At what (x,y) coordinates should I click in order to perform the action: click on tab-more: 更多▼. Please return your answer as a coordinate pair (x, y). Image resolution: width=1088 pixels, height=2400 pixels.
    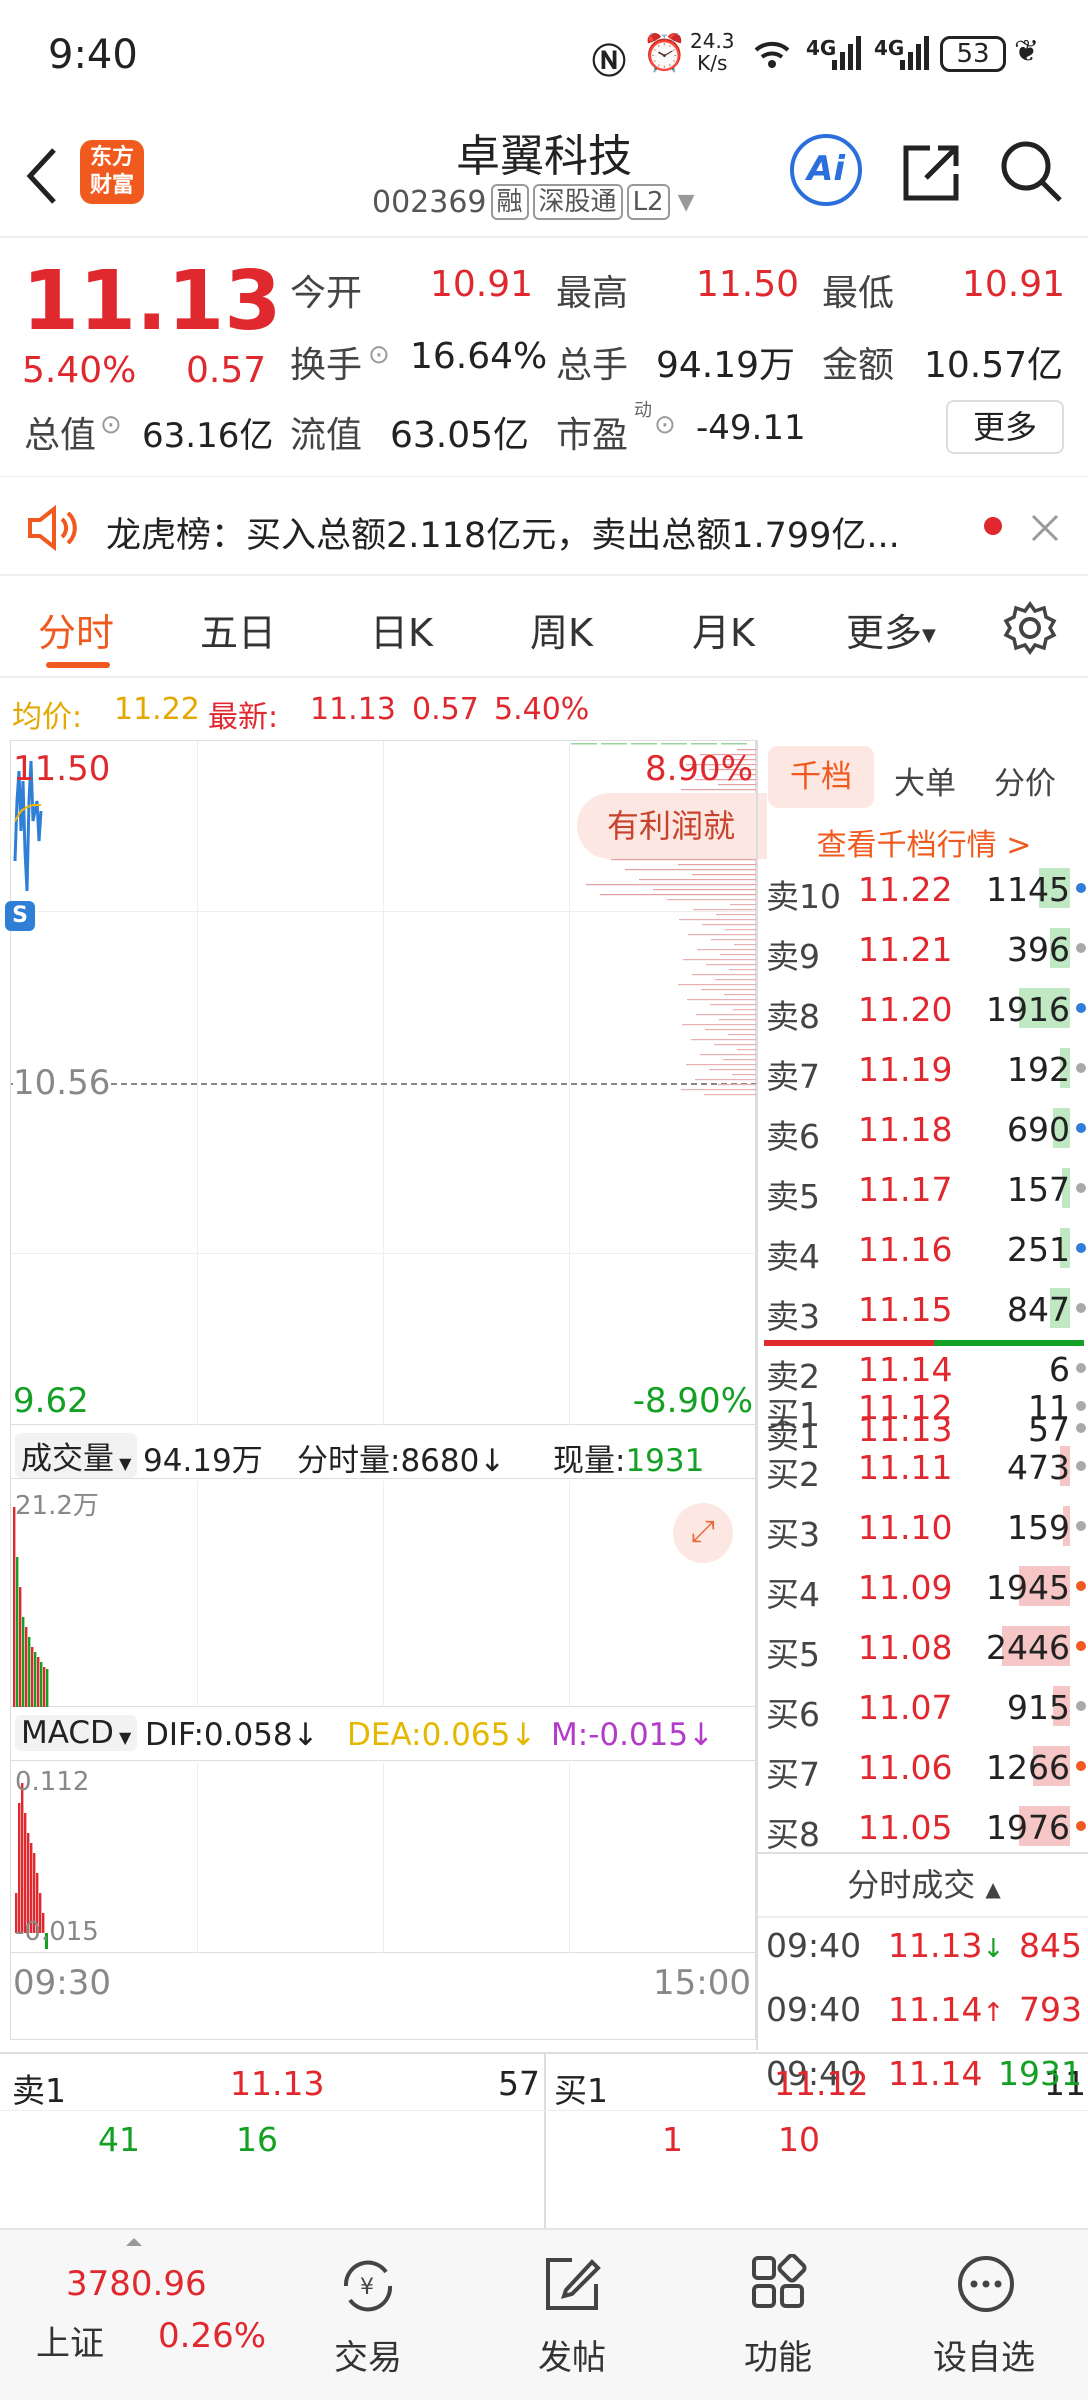
    Looking at the image, I should click on (891, 629).